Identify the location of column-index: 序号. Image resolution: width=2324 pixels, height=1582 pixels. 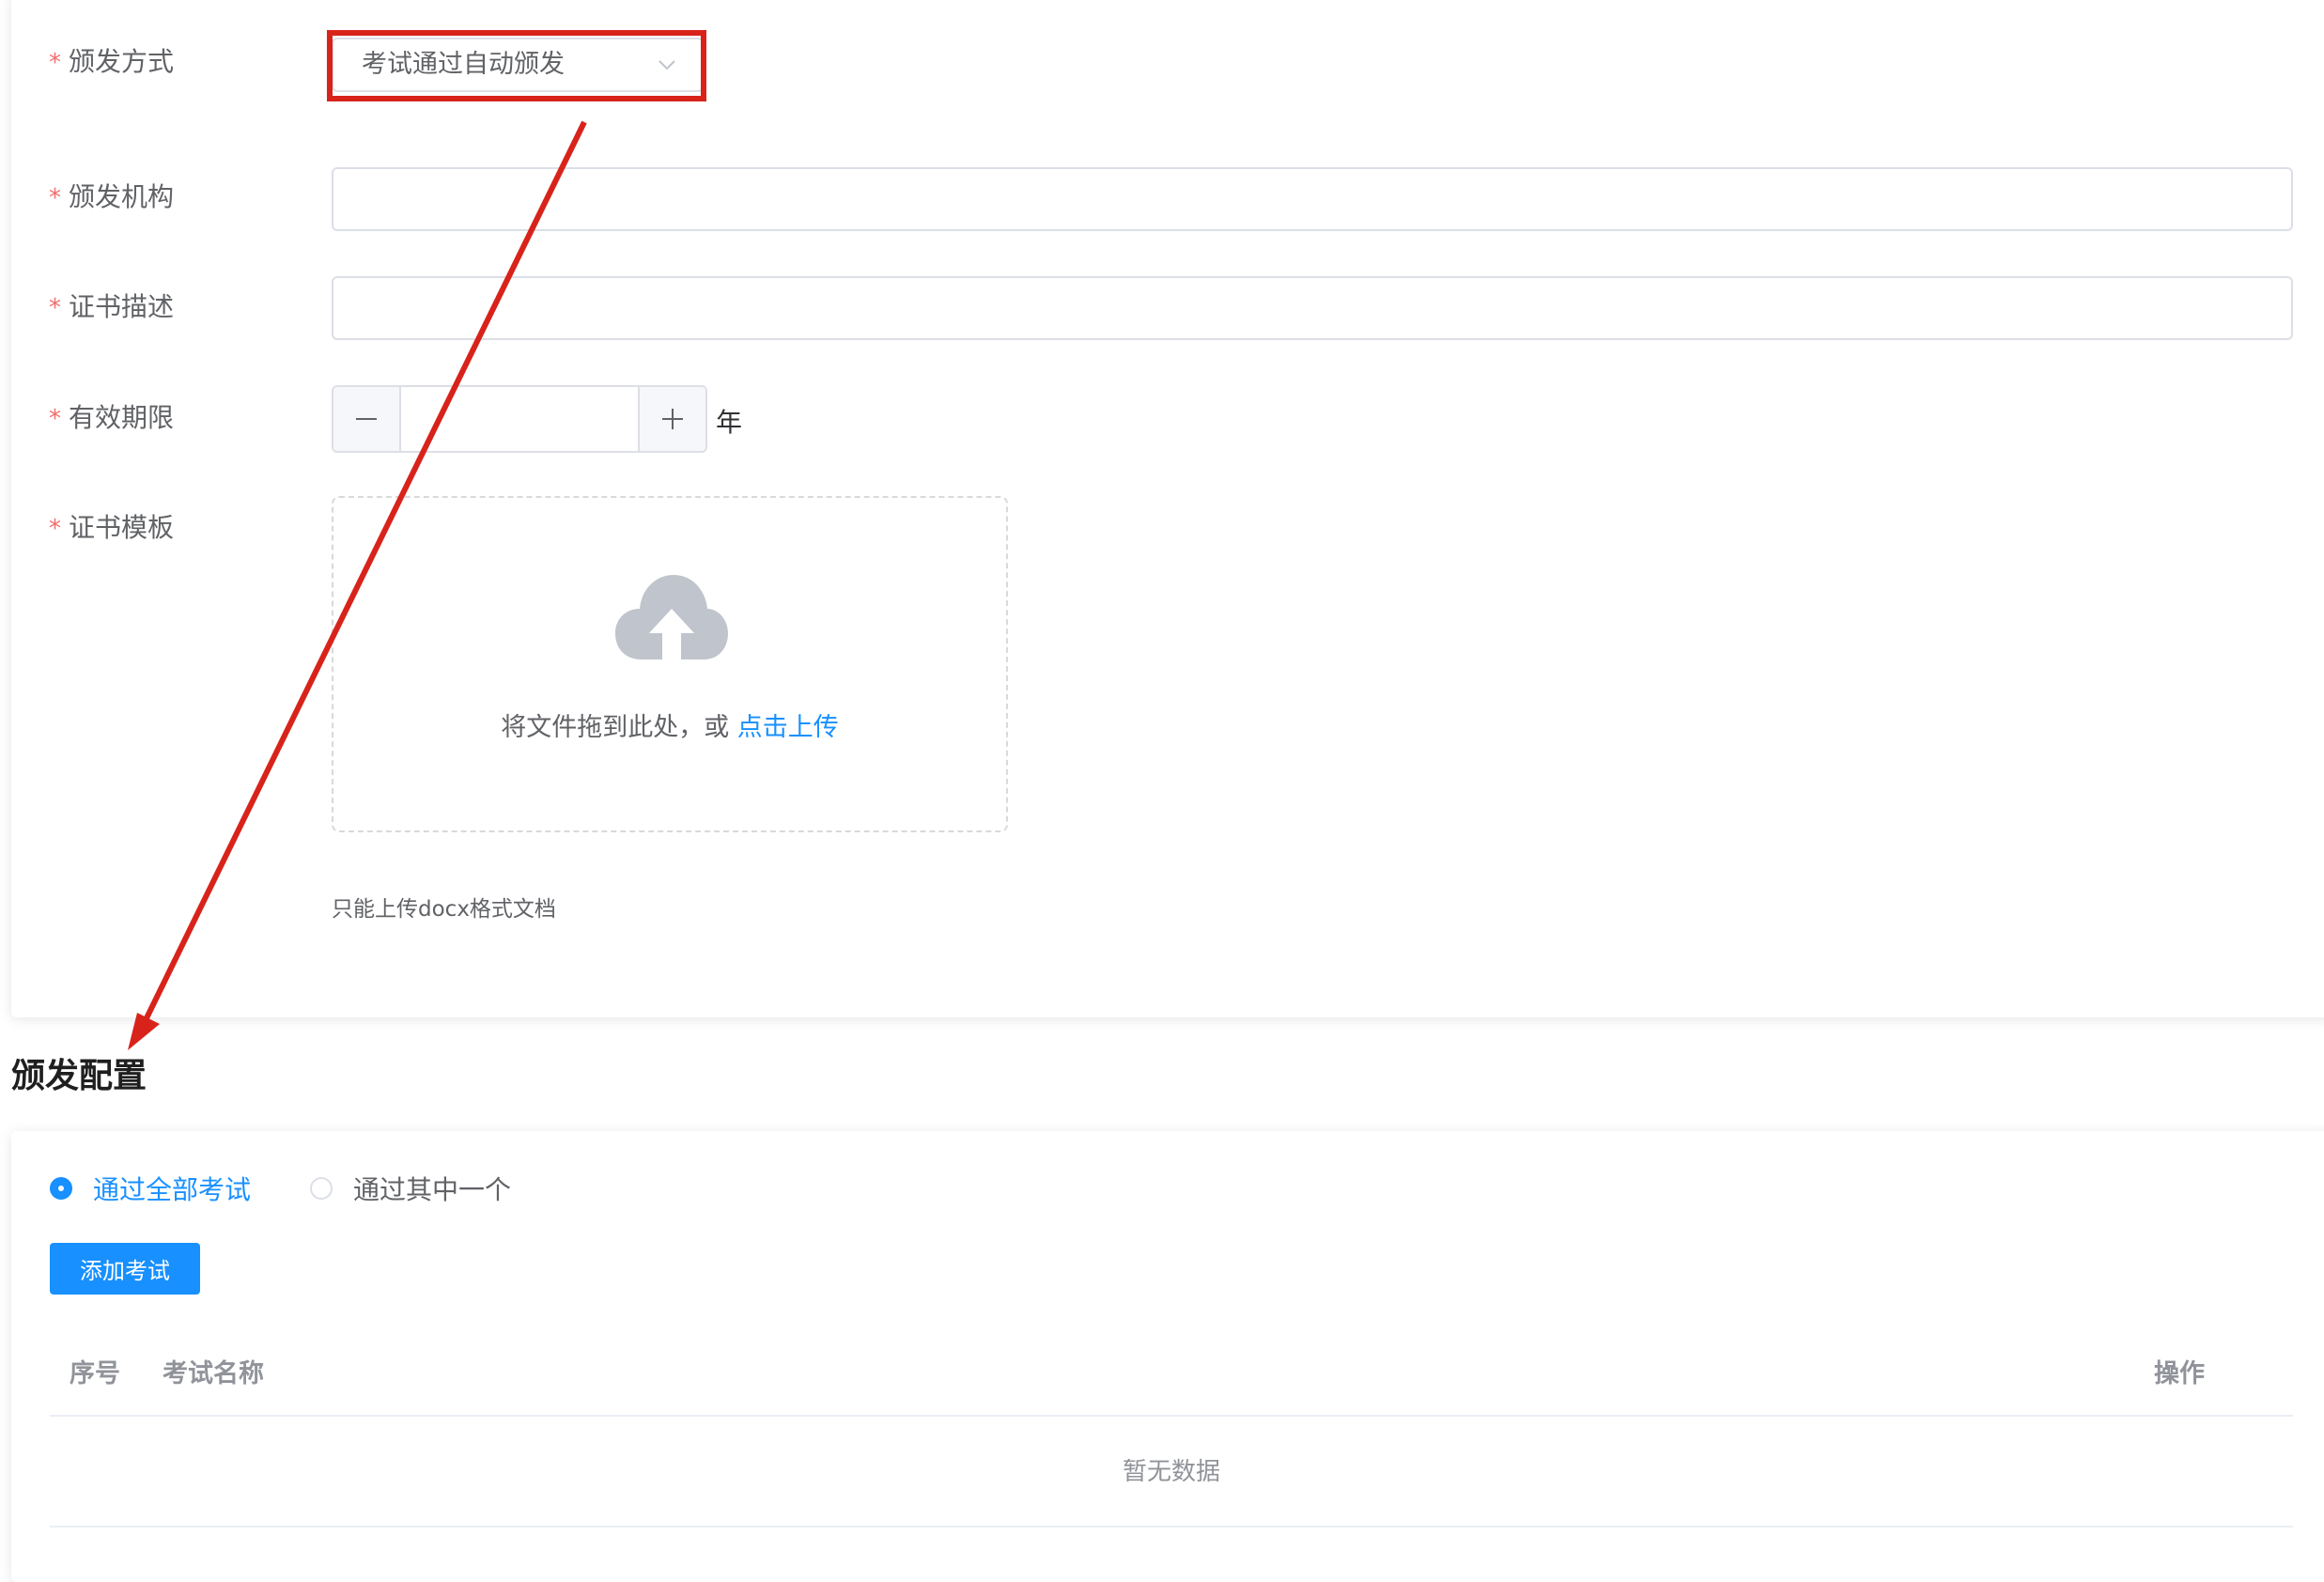
(95, 1373).